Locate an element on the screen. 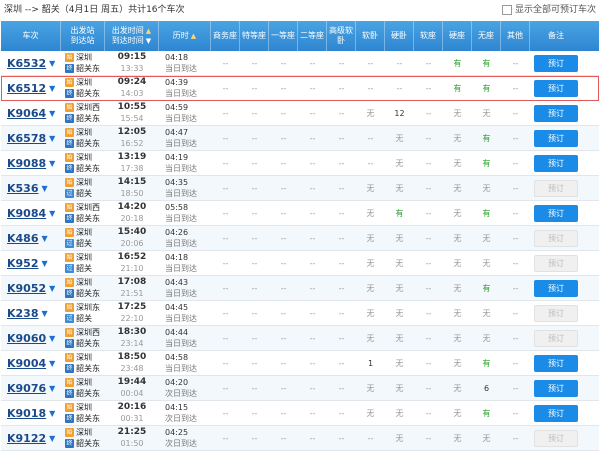 Image resolution: width=600 pixels, height=453 pixels. sort-down-icon: ▼ is located at coordinates (148, 41).